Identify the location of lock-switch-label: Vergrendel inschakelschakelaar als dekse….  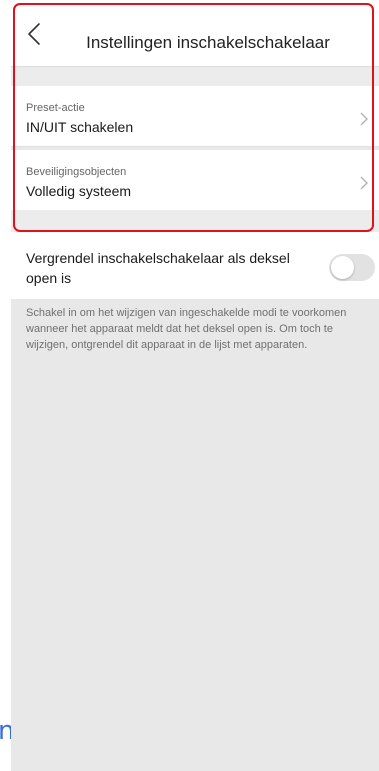
(158, 268).